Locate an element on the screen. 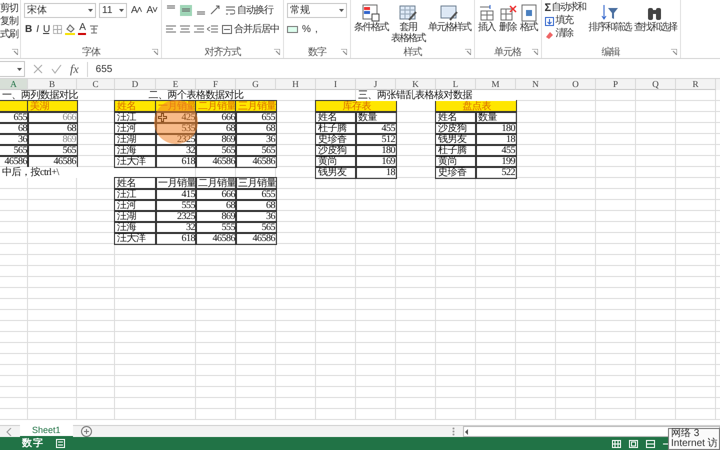 Image resolution: width=720 pixels, height=450 pixels. insert-function-button: fx is located at coordinates (74, 69).